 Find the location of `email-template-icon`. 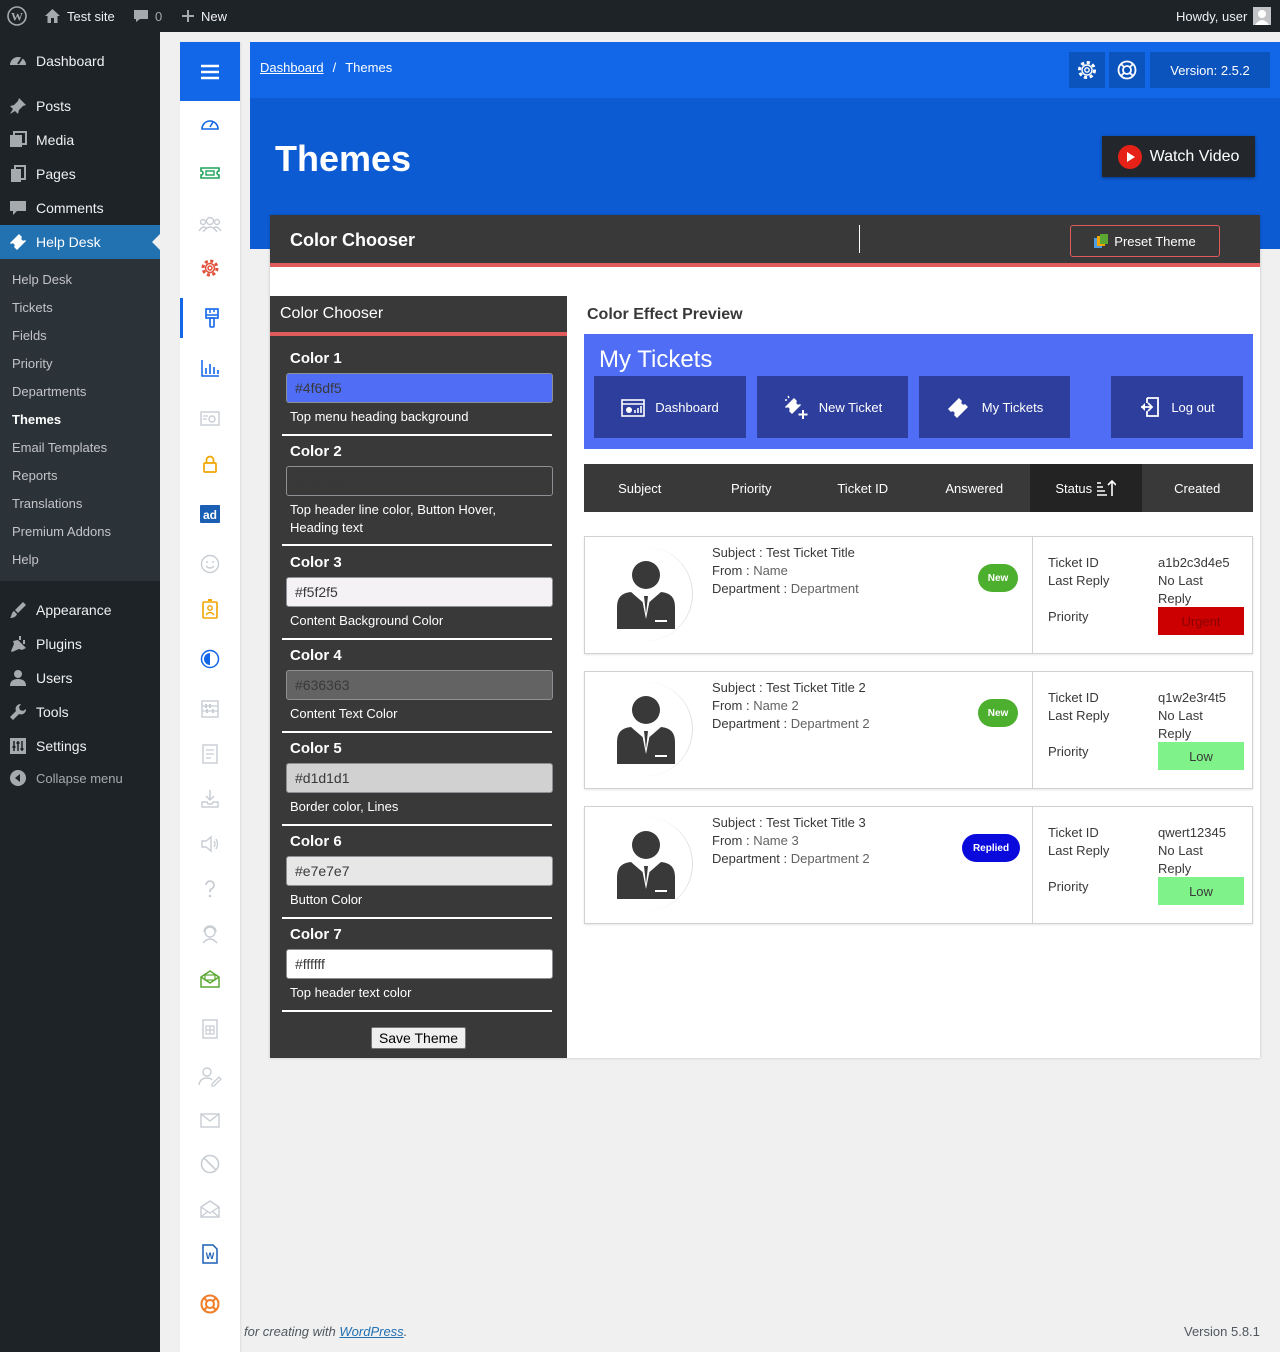

email-template-icon is located at coordinates (210, 418).